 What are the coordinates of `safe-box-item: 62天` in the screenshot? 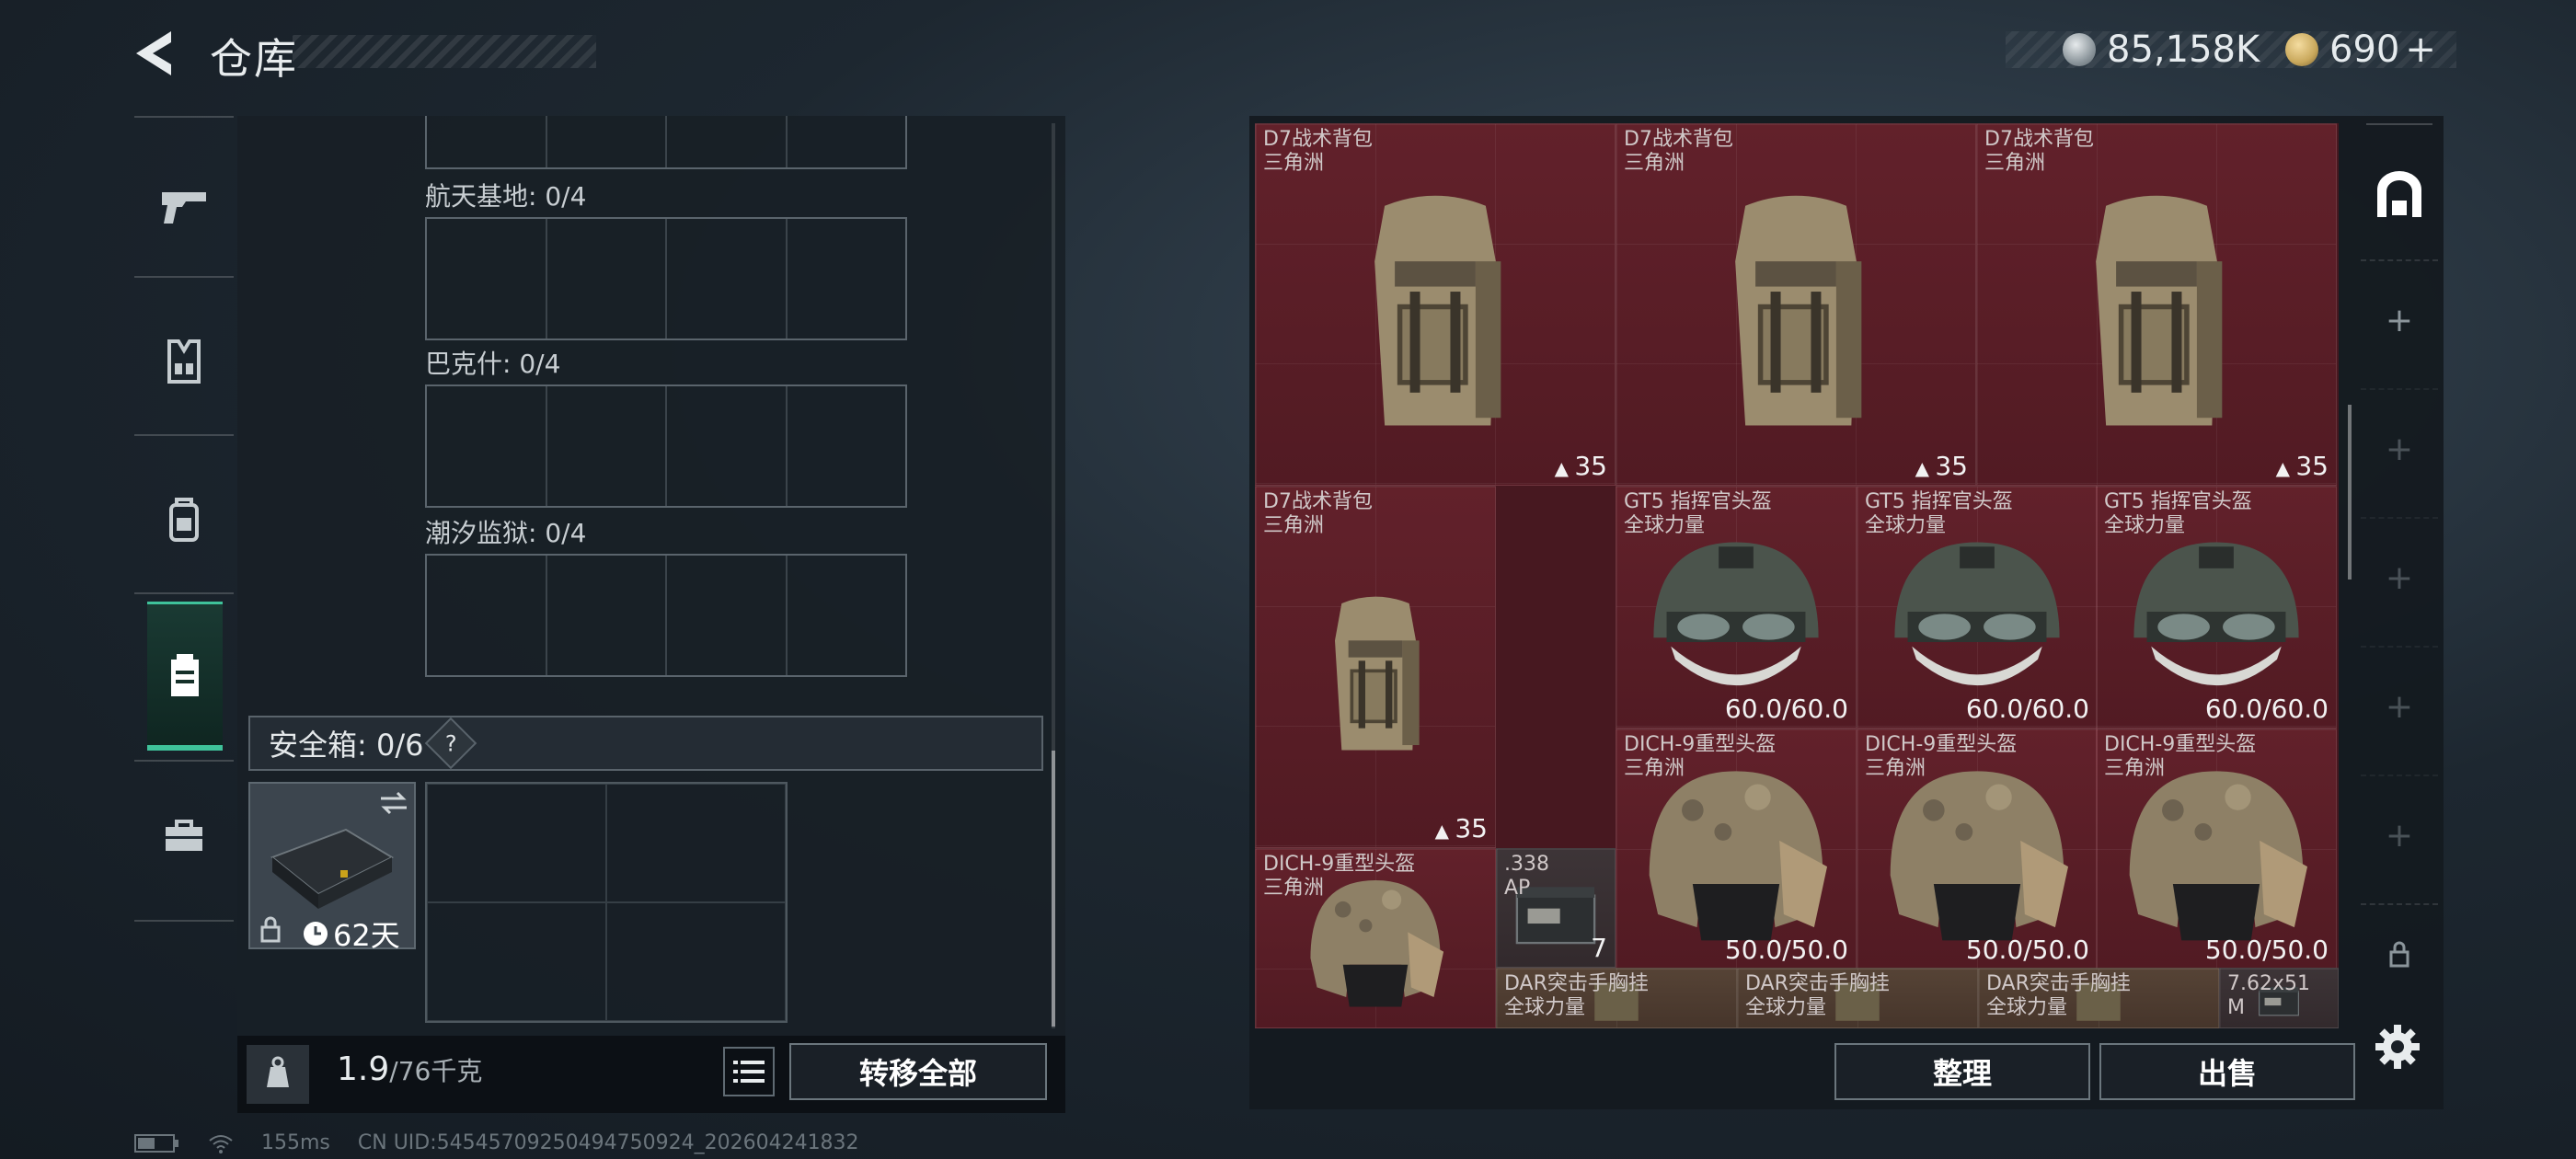 It's located at (332, 867).